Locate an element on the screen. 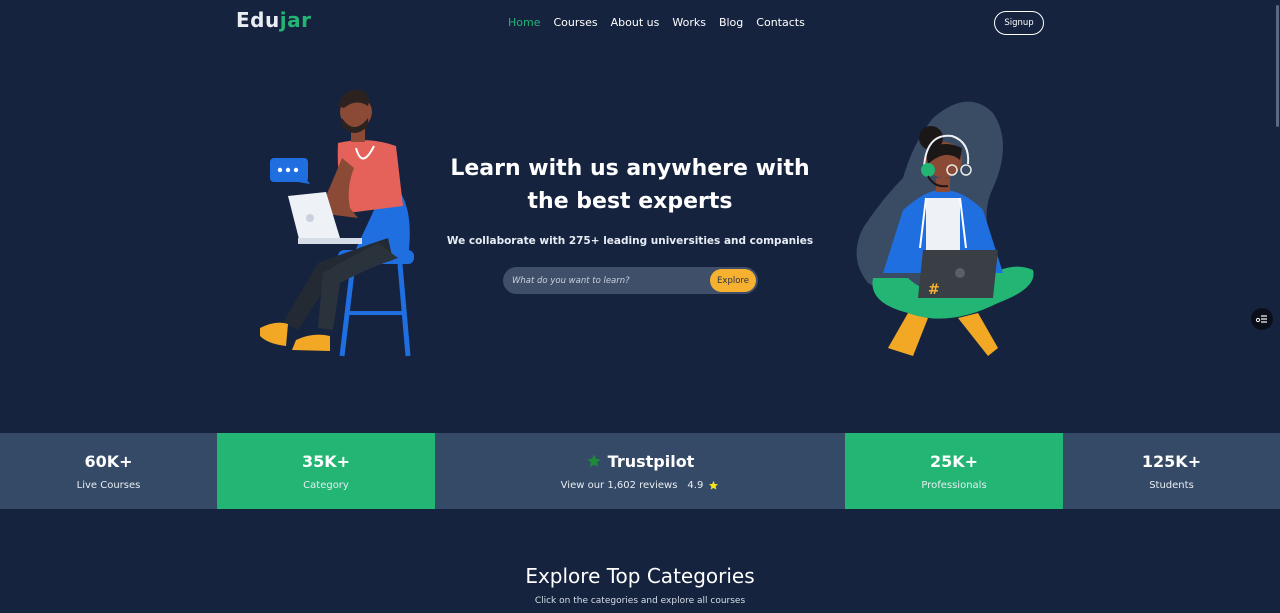 Image resolution: width=1280 pixels, height=613 pixels. brand-logo-part2: jar is located at coordinates (295, 20).